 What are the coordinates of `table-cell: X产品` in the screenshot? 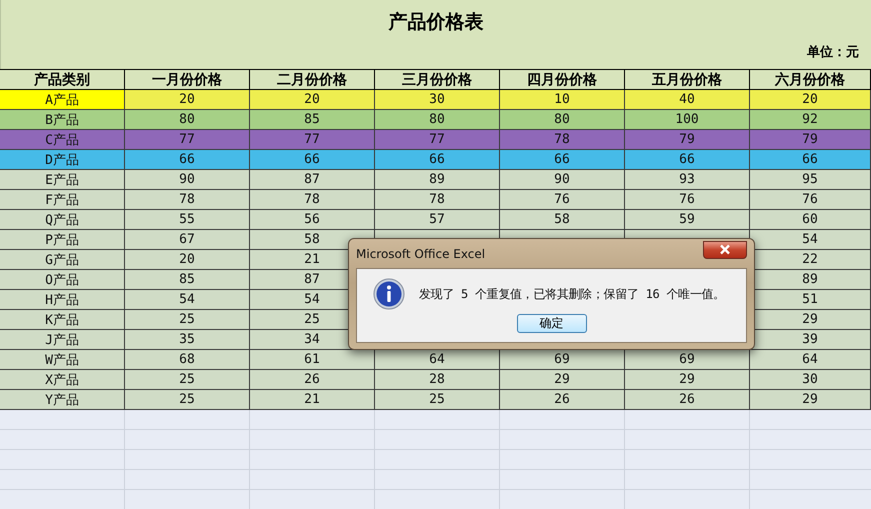 It's located at (62, 380).